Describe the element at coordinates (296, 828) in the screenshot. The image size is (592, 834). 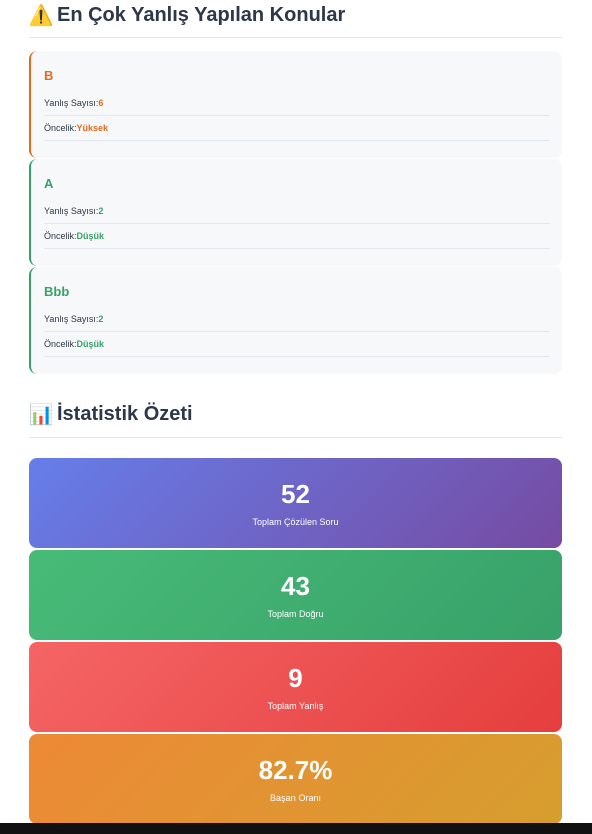
I see `bottom-bar` at that location.